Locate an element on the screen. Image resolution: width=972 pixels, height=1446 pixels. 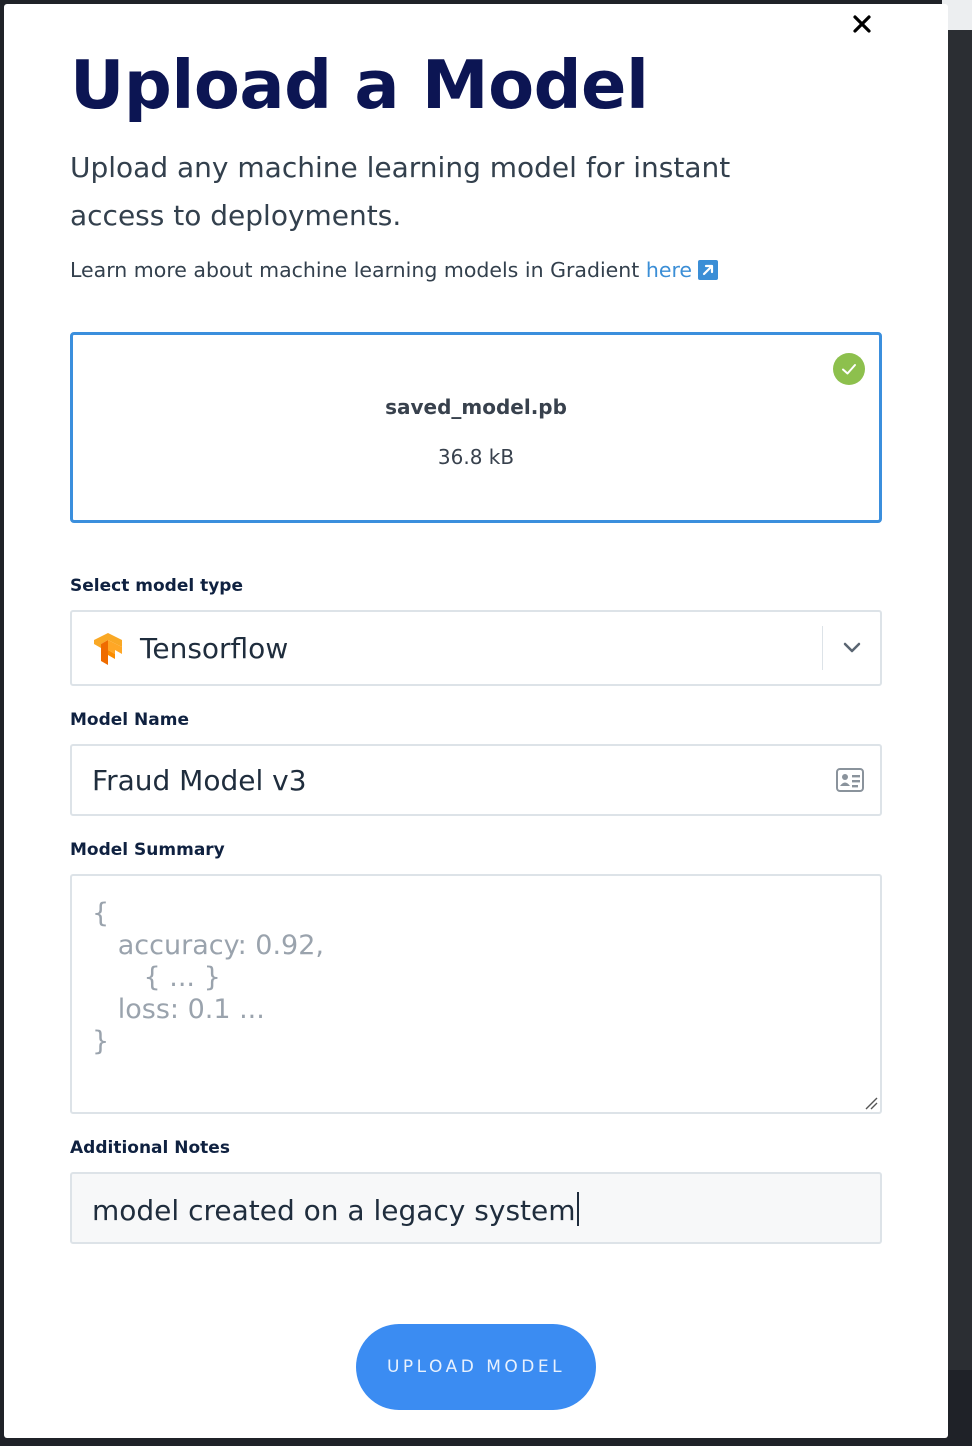
additional-notes-value: model created on a legacy system is located at coordinates (334, 1210).